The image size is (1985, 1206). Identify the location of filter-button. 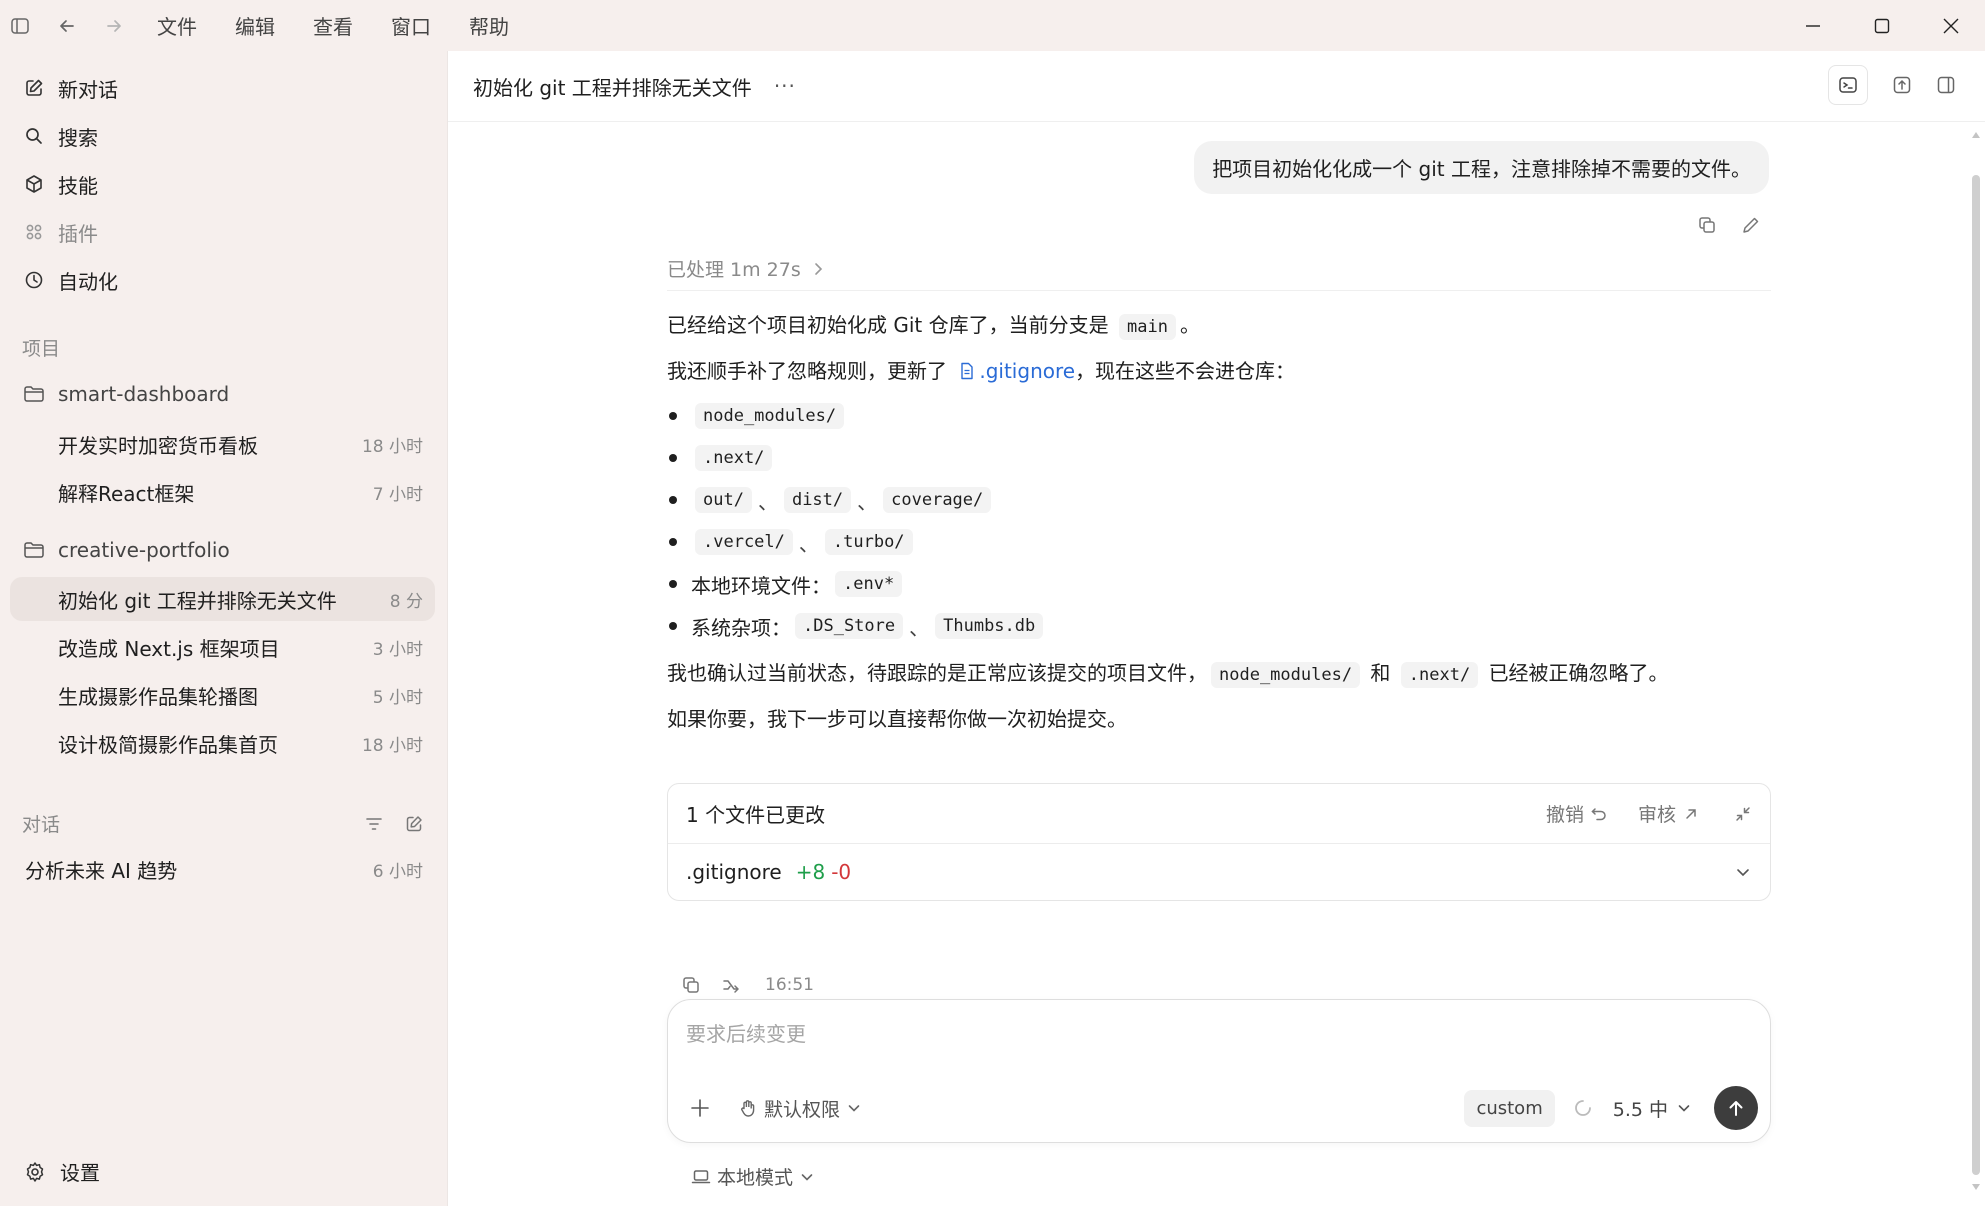
(374, 824).